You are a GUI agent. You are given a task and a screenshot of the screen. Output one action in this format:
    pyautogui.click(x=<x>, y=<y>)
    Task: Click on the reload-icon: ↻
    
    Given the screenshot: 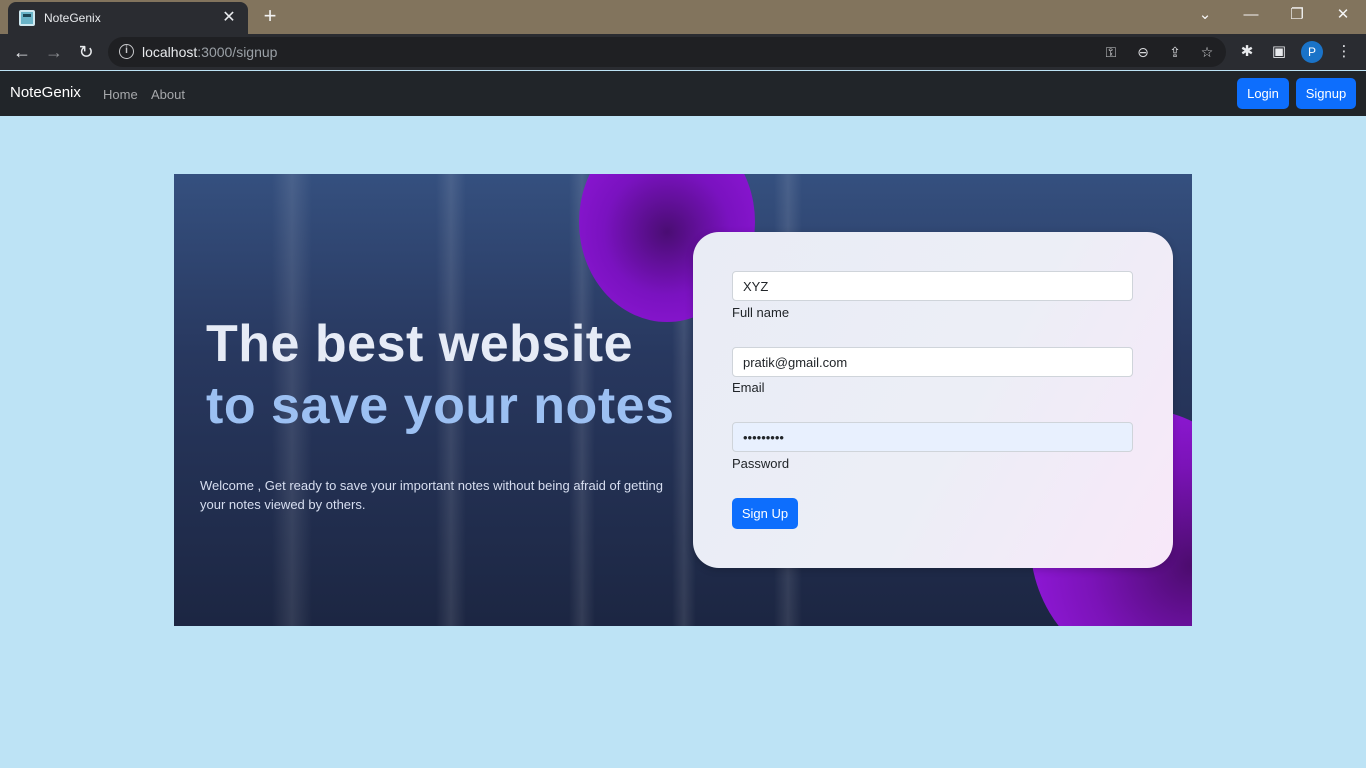 What is the action you would take?
    pyautogui.click(x=86, y=52)
    